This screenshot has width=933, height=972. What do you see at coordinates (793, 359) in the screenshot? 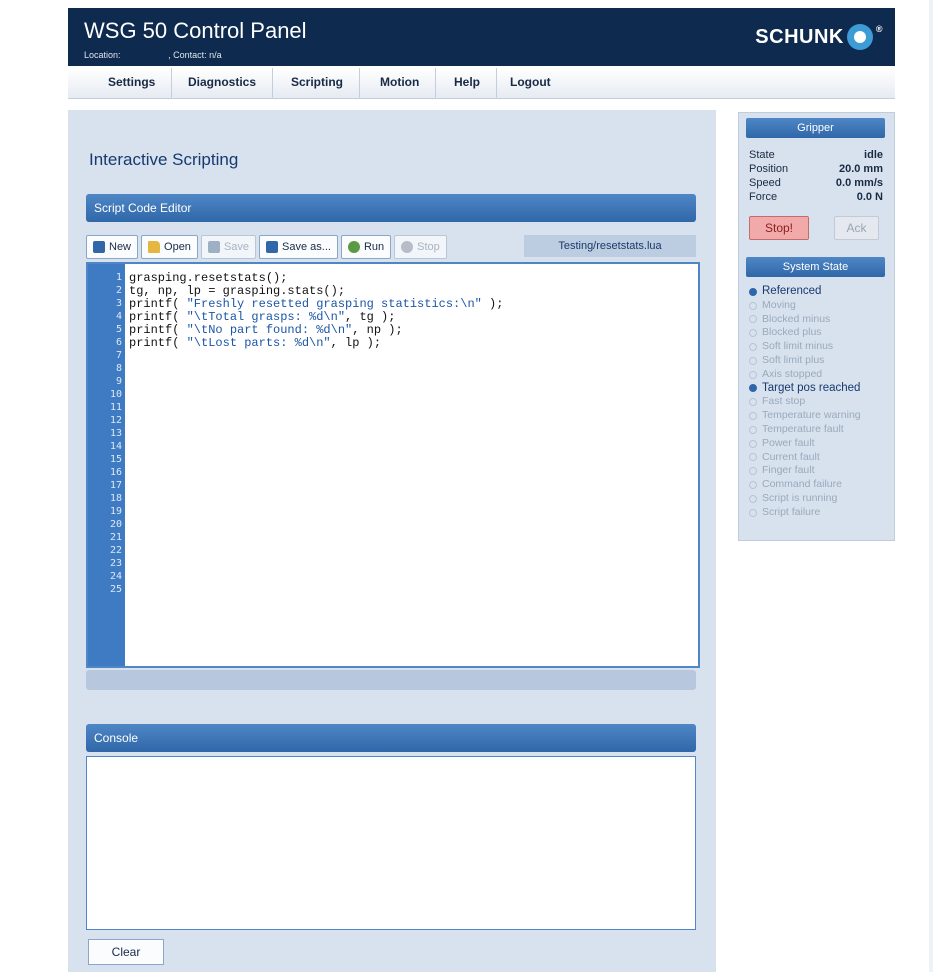
I see `state-flag-label: Soft limit plus` at bounding box center [793, 359].